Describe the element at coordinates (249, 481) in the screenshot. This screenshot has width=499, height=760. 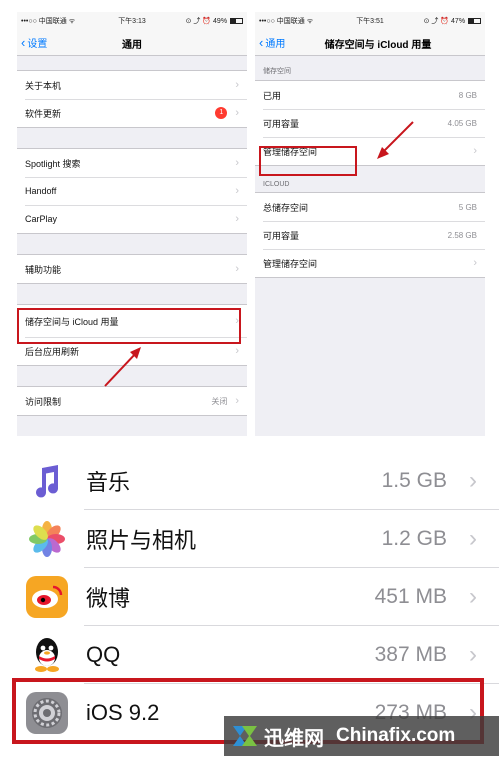
I see `list-item-music: 音乐 1.5 GB ›` at that location.